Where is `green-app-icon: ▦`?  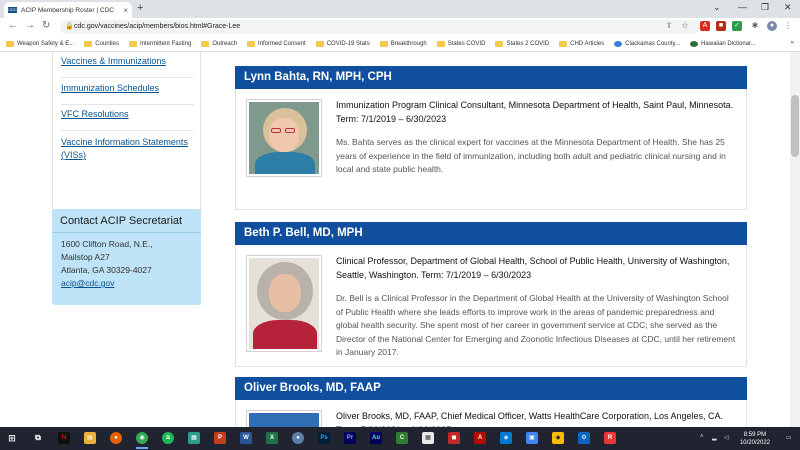
green-app-icon: ▦ is located at coordinates (194, 438).